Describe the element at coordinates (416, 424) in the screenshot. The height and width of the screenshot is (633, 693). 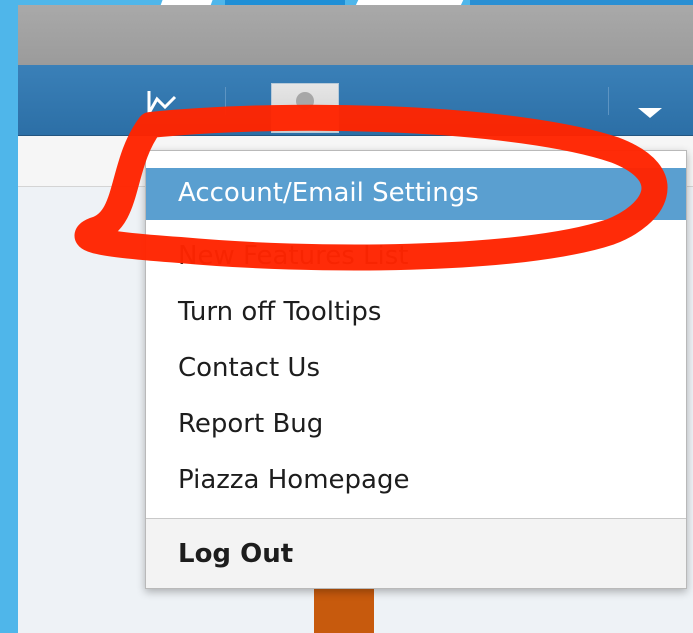
I see `menu-item-report-bug: Report Bug` at that location.